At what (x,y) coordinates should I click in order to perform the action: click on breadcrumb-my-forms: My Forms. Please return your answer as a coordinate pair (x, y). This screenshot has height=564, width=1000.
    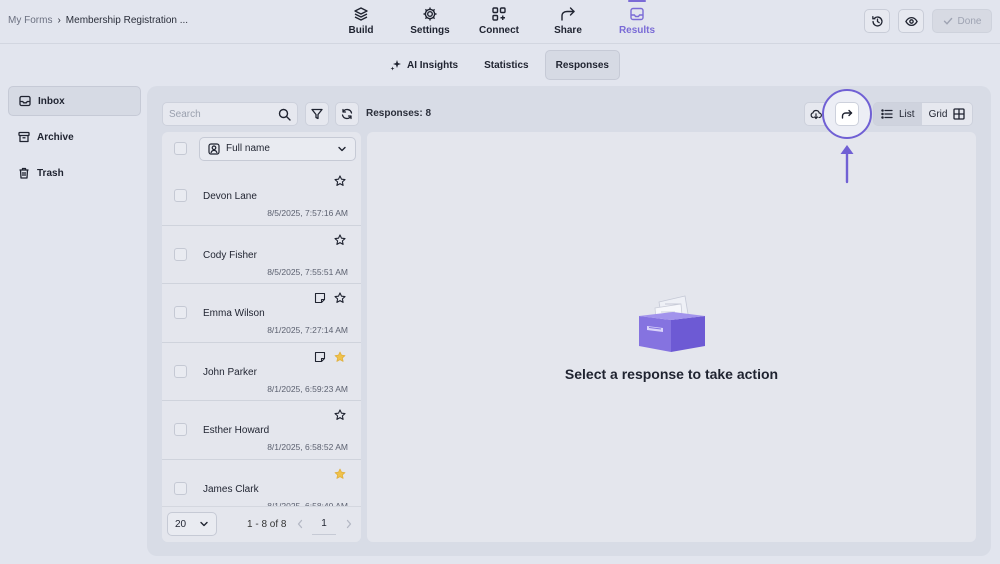
    Looking at the image, I should click on (30, 20).